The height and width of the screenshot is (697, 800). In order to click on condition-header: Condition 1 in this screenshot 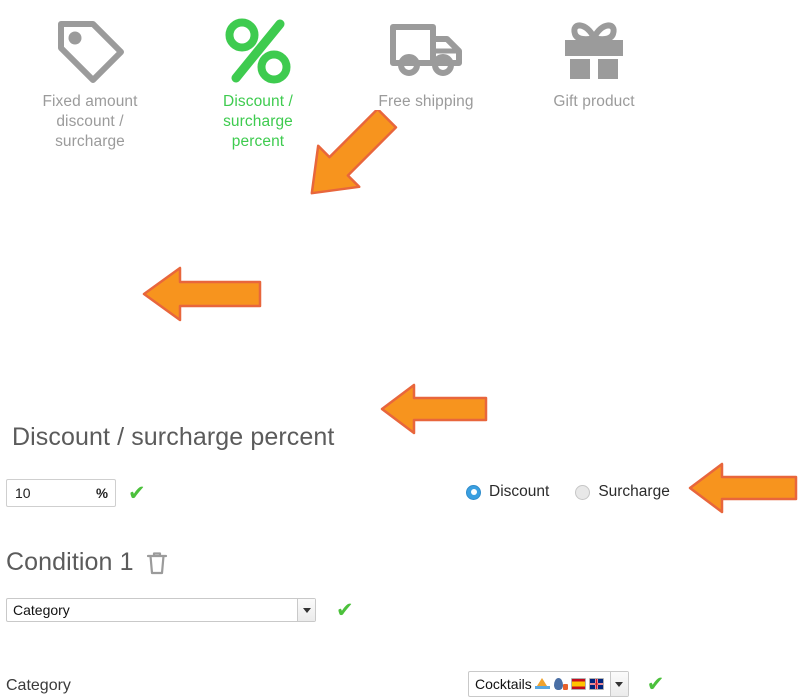, I will do `click(87, 562)`.